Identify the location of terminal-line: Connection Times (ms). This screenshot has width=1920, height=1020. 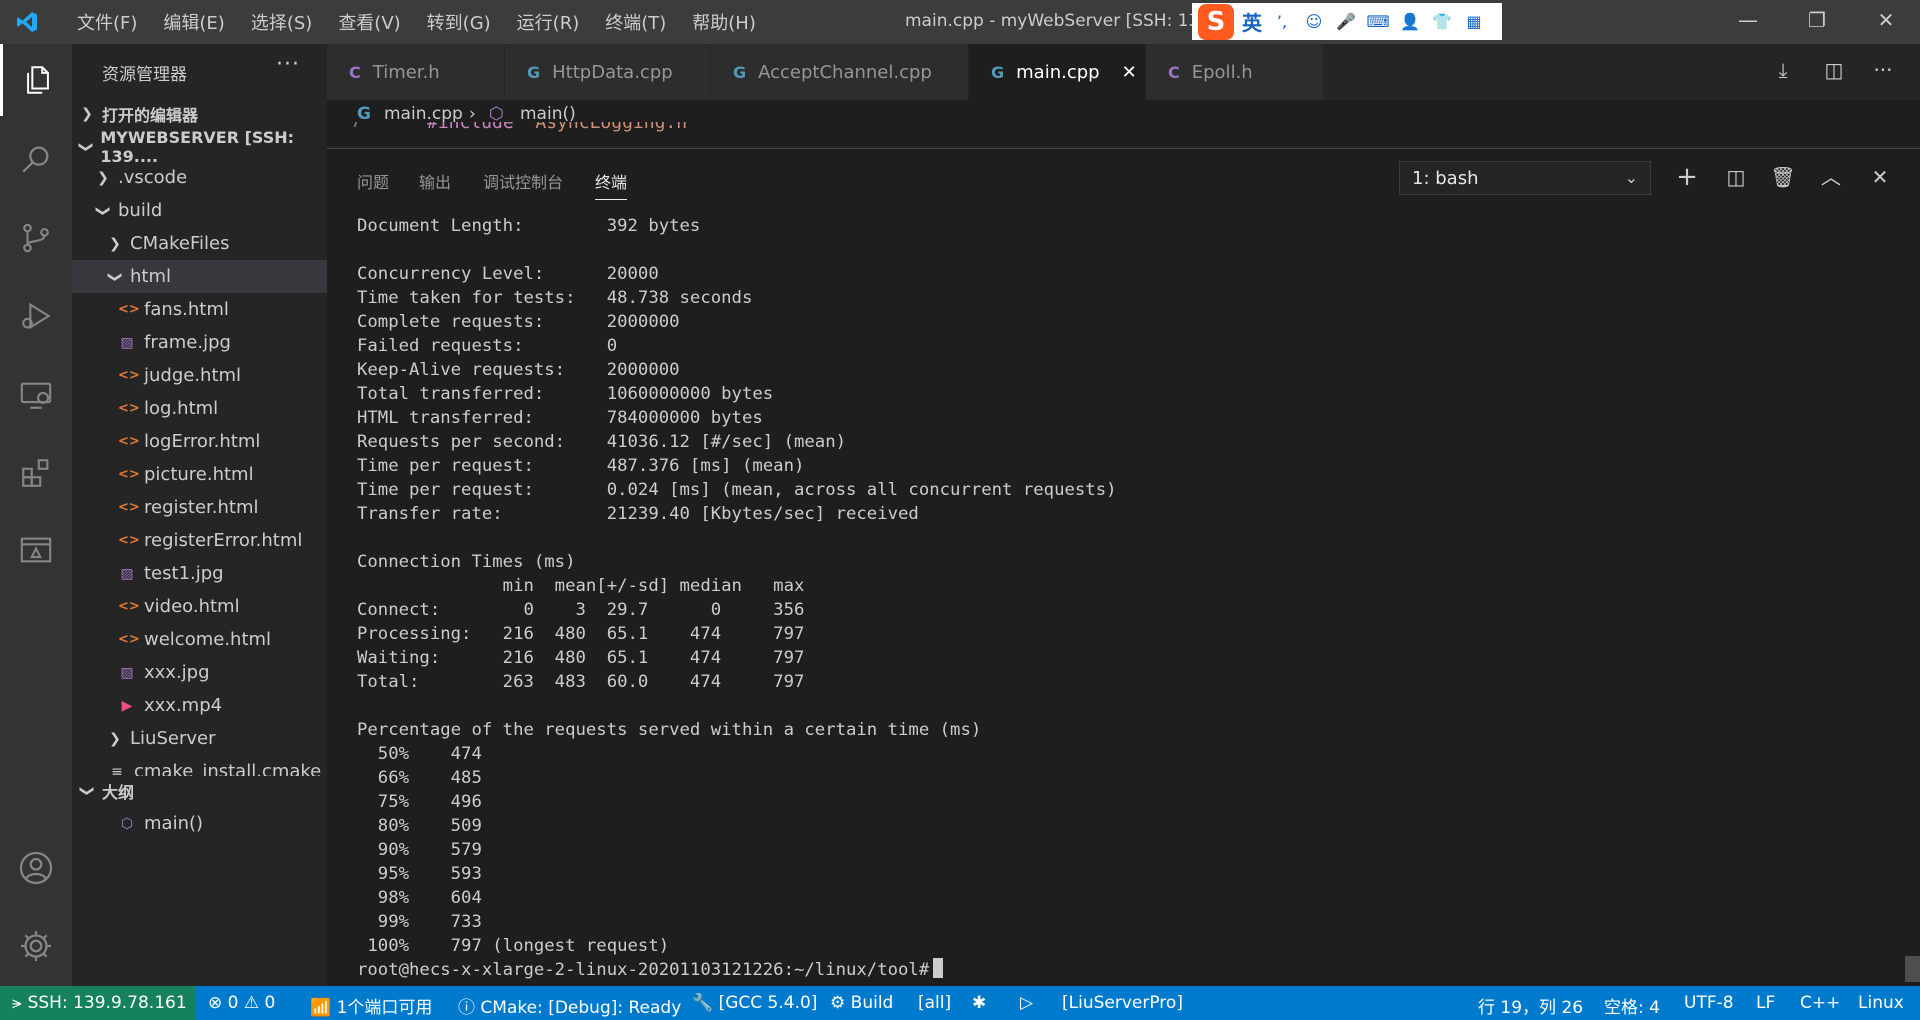
(466, 562).